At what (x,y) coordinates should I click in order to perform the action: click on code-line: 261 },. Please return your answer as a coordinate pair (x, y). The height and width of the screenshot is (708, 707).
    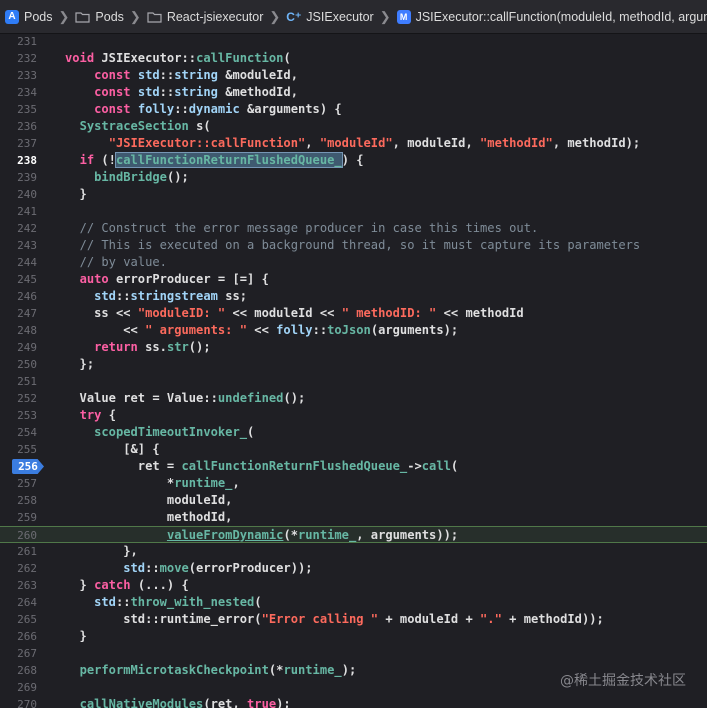
    Looking at the image, I should click on (353, 551).